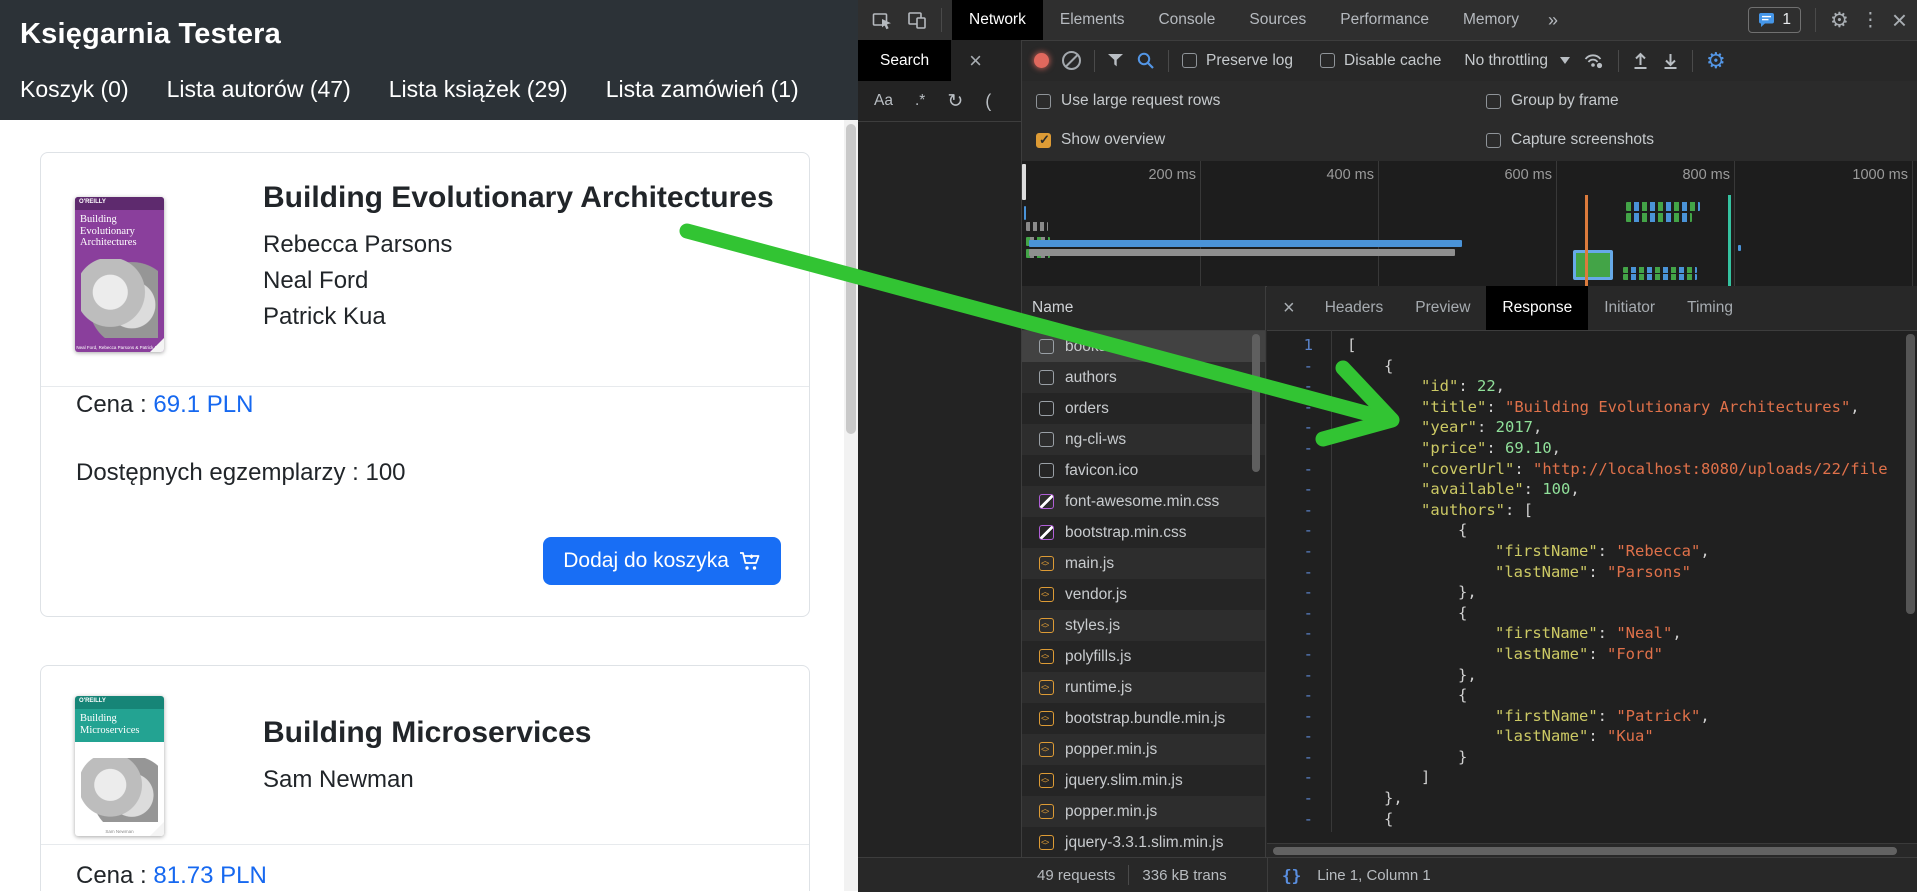 Image resolution: width=1917 pixels, height=892 pixels. What do you see at coordinates (259, 89) in the screenshot?
I see `nav-lista-autorow: Lista autorów (47)` at bounding box center [259, 89].